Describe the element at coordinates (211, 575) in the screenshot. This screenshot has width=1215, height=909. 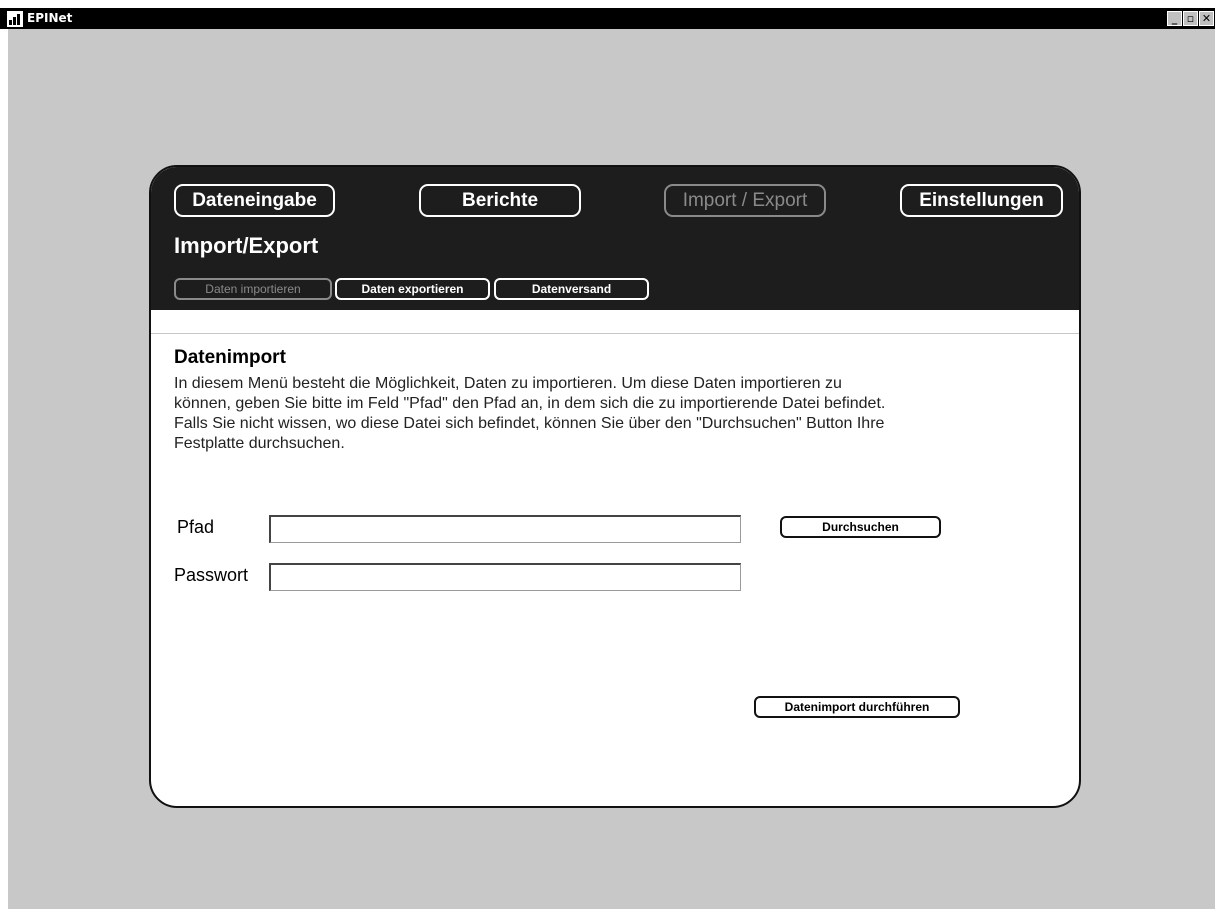
I see `password-label: Passwort` at that location.